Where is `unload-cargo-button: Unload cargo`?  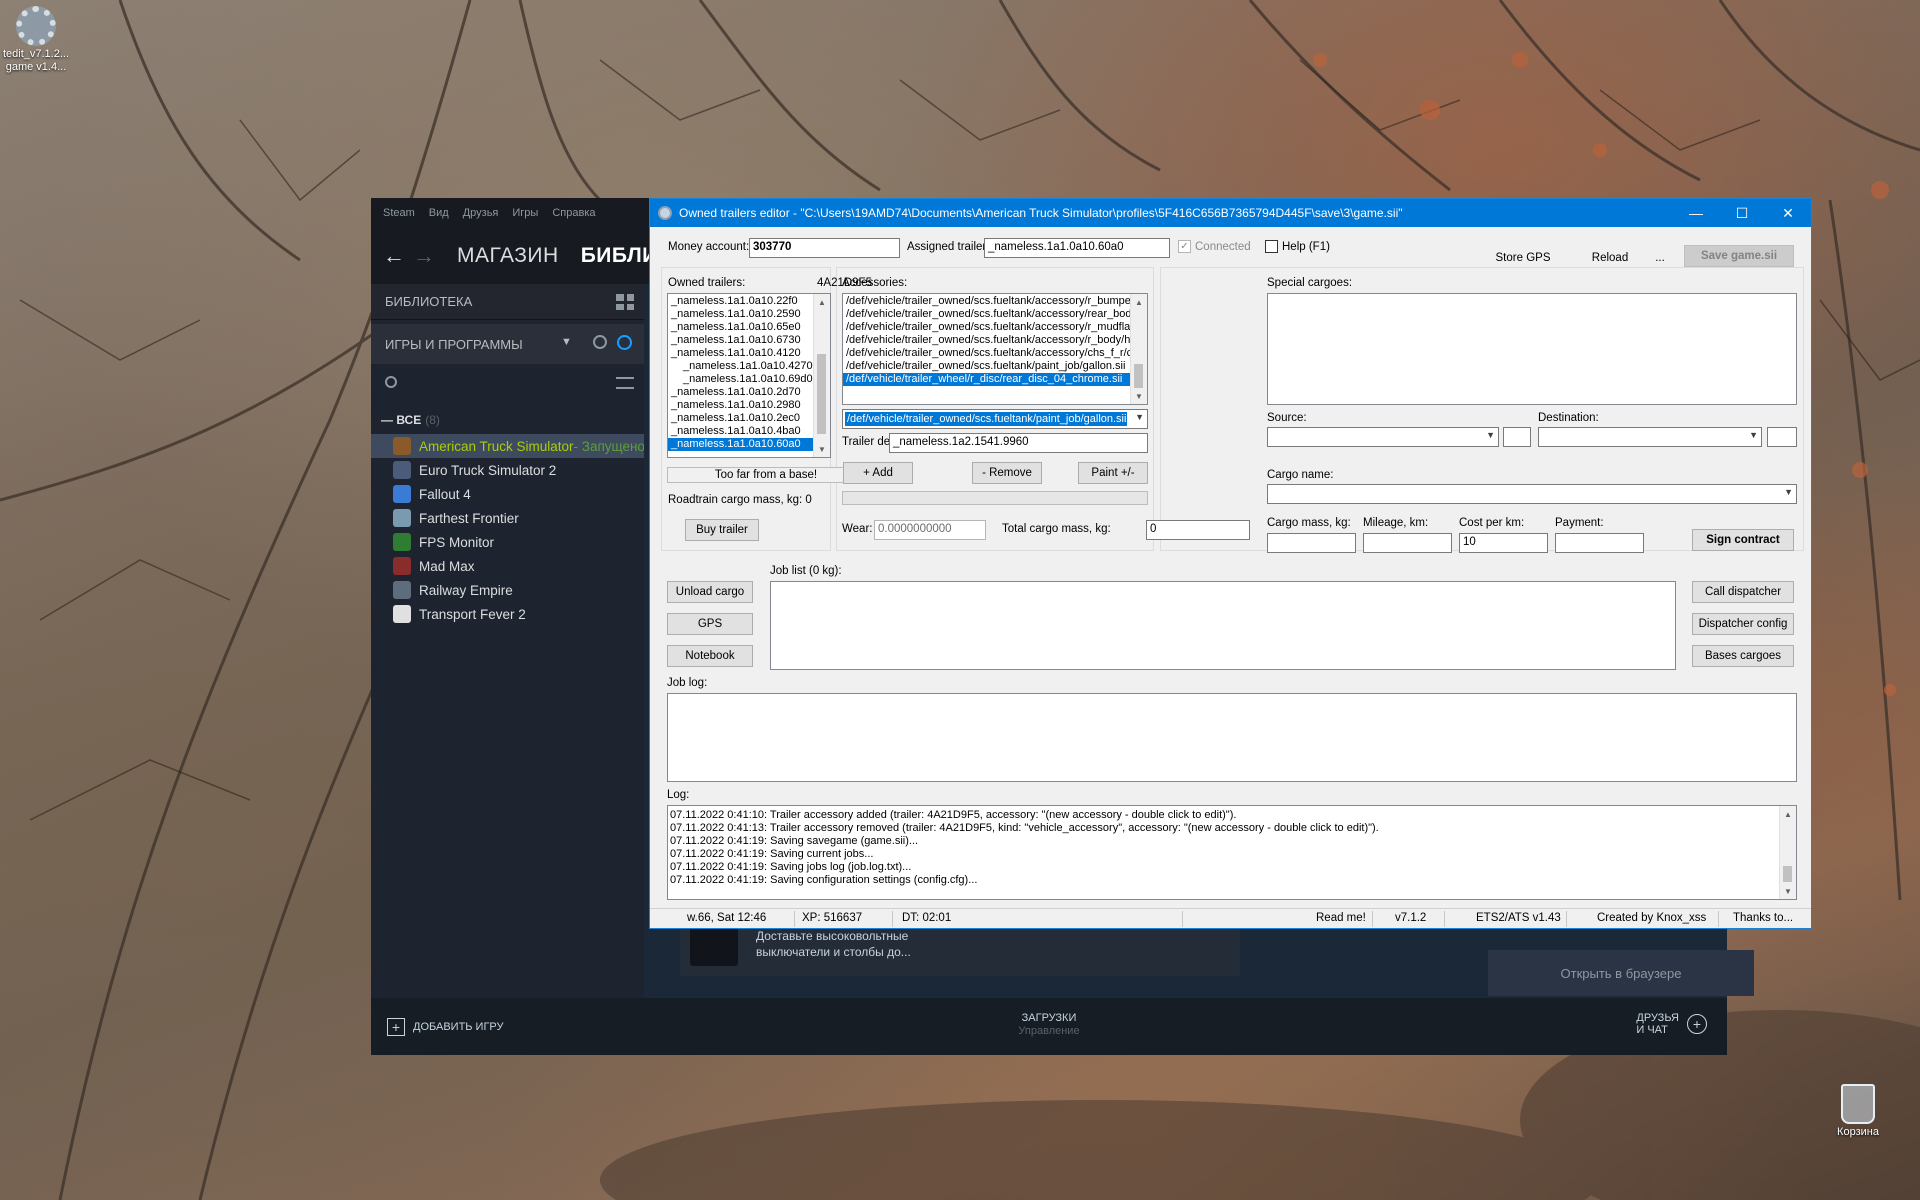
unload-cargo-button: Unload cargo is located at coordinates (710, 592).